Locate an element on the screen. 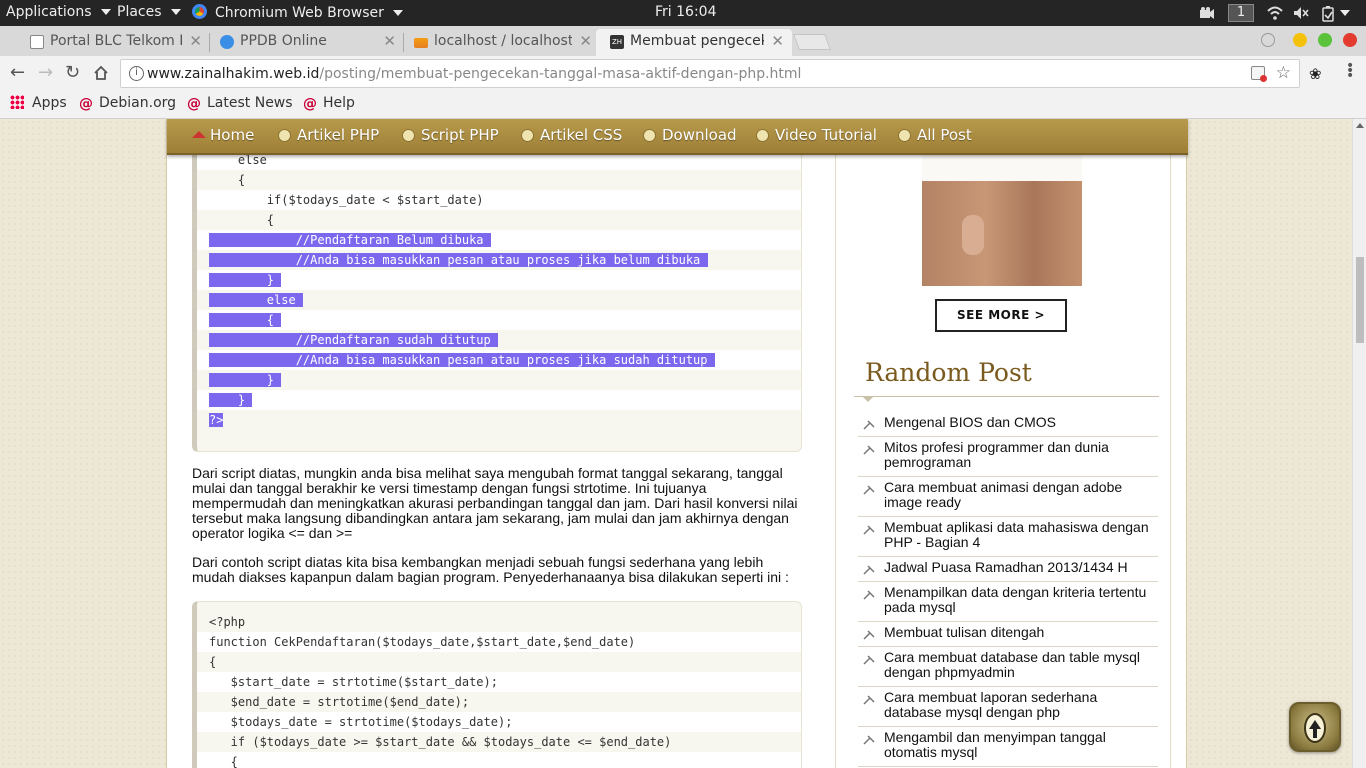  bookmark-help: @ Help is located at coordinates (329, 103).